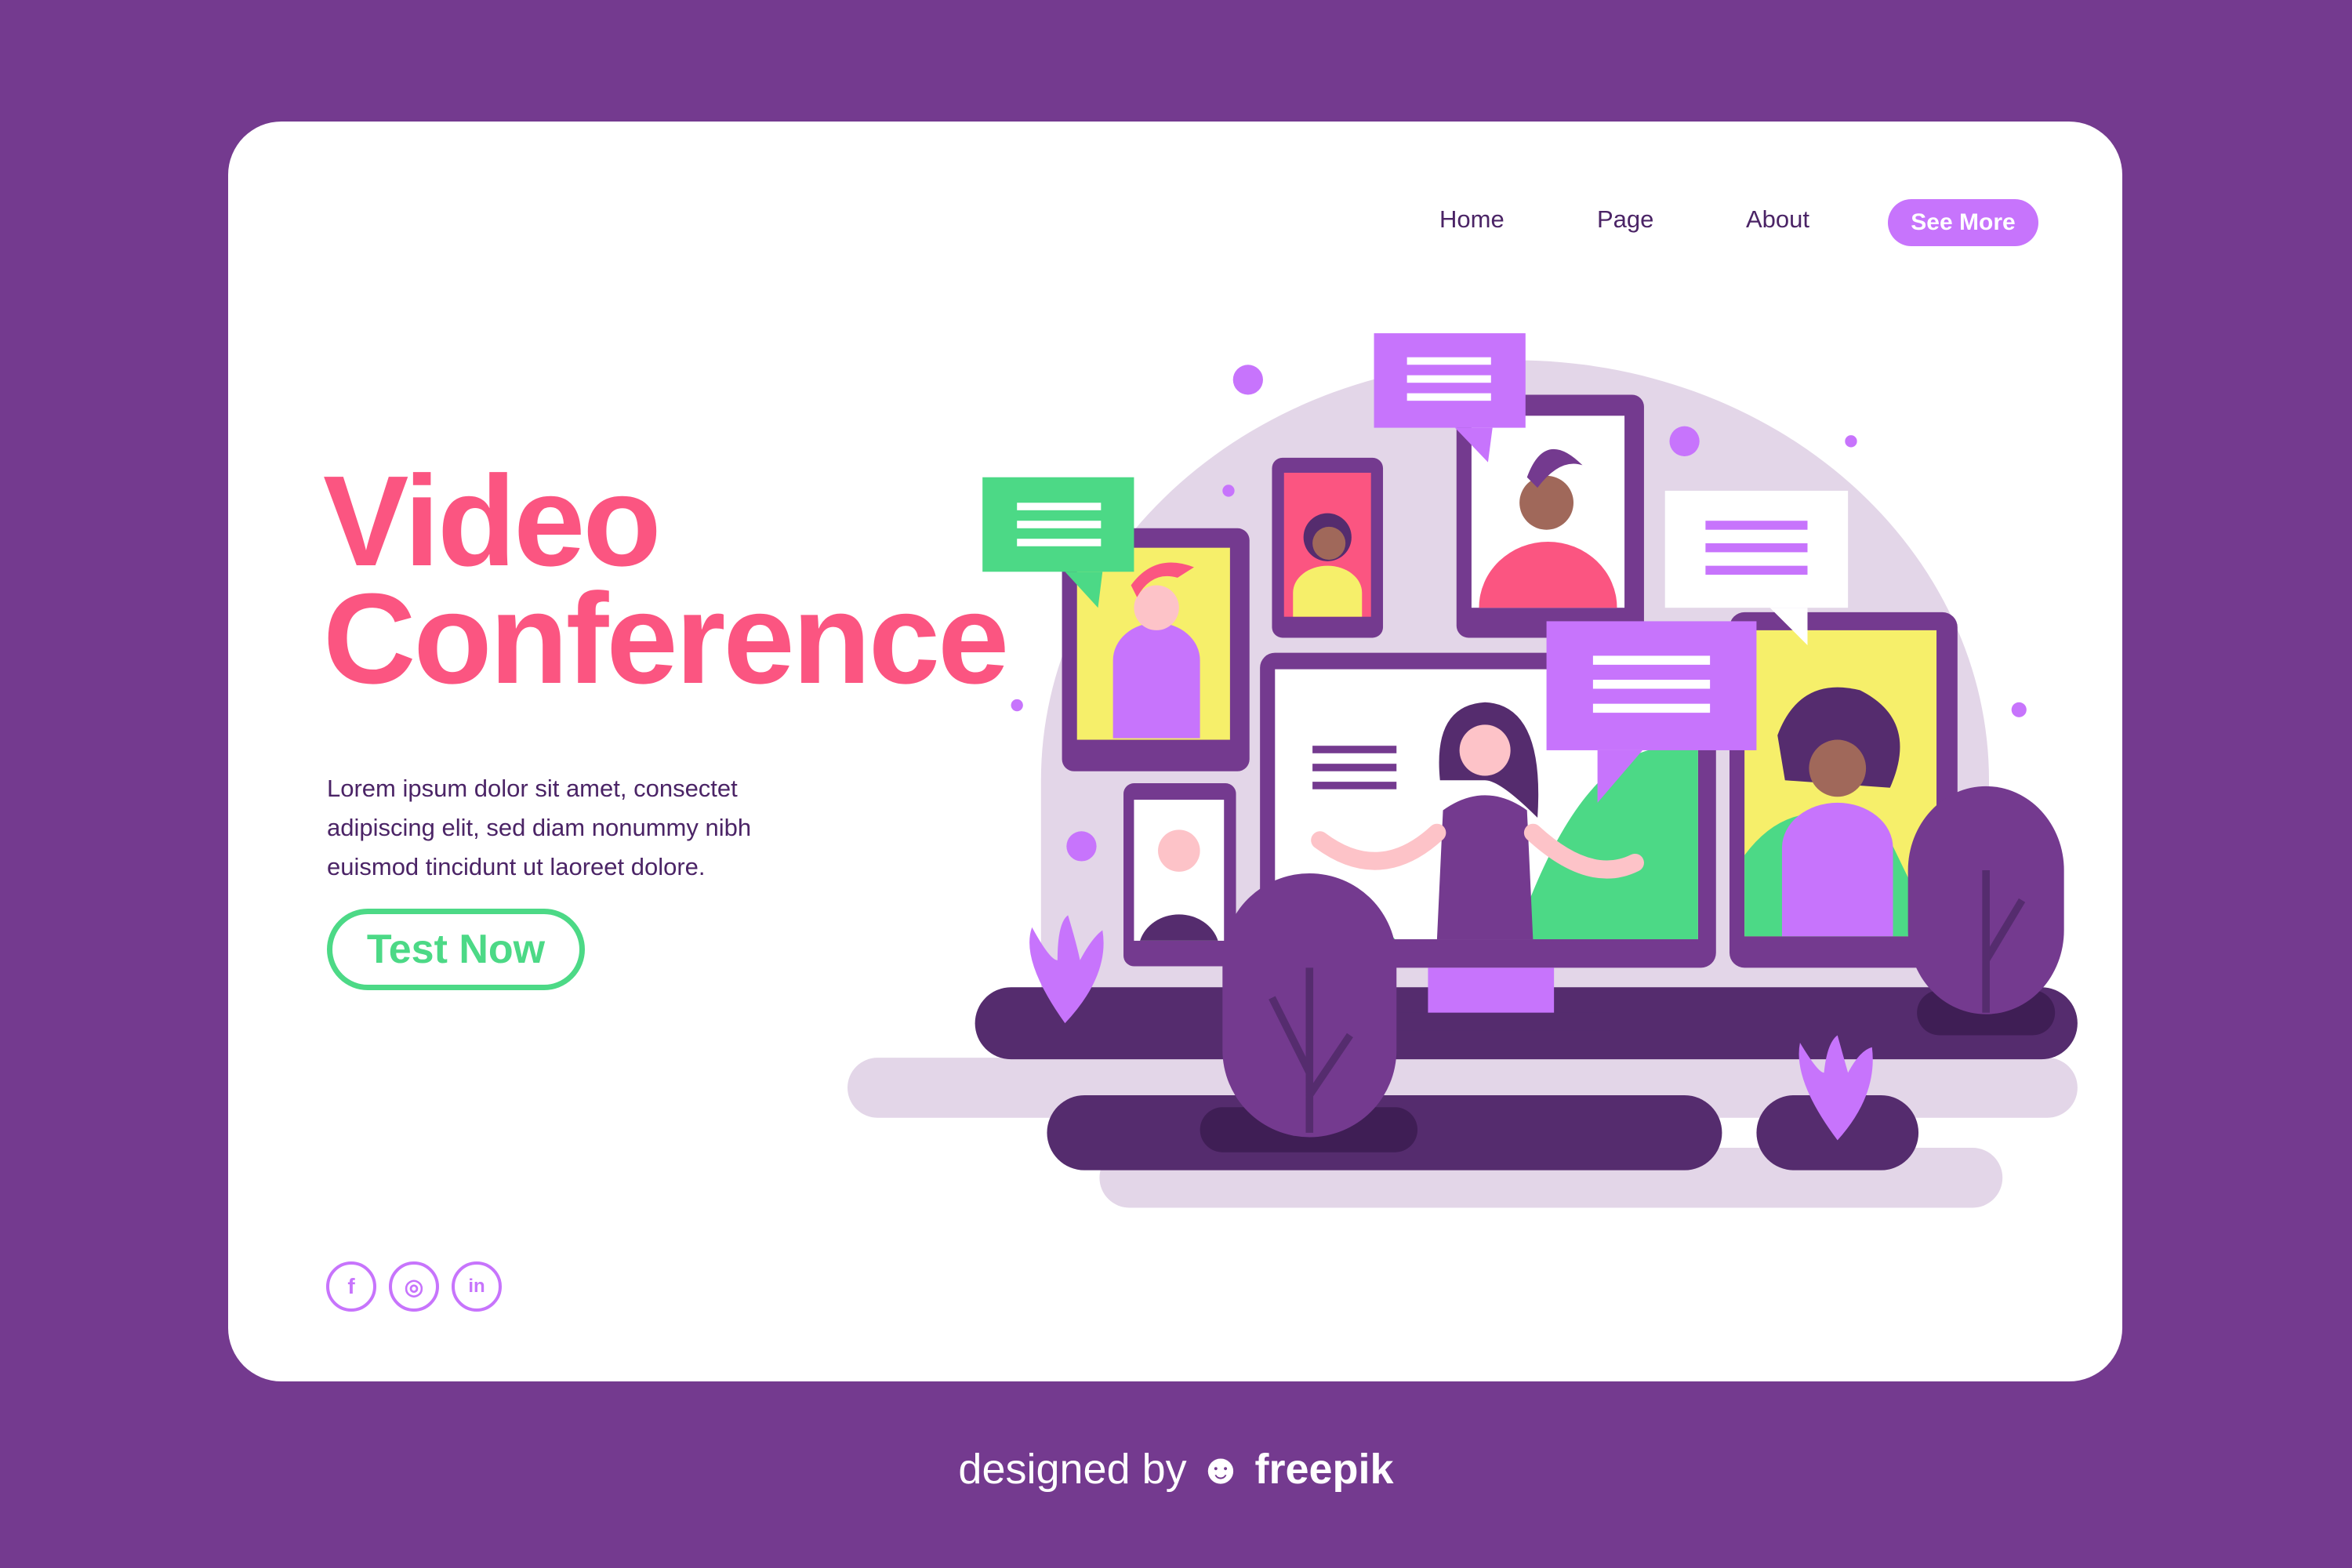 The image size is (2352, 1568). What do you see at coordinates (414, 1286) in the screenshot?
I see `instagram-icon: ◎` at bounding box center [414, 1286].